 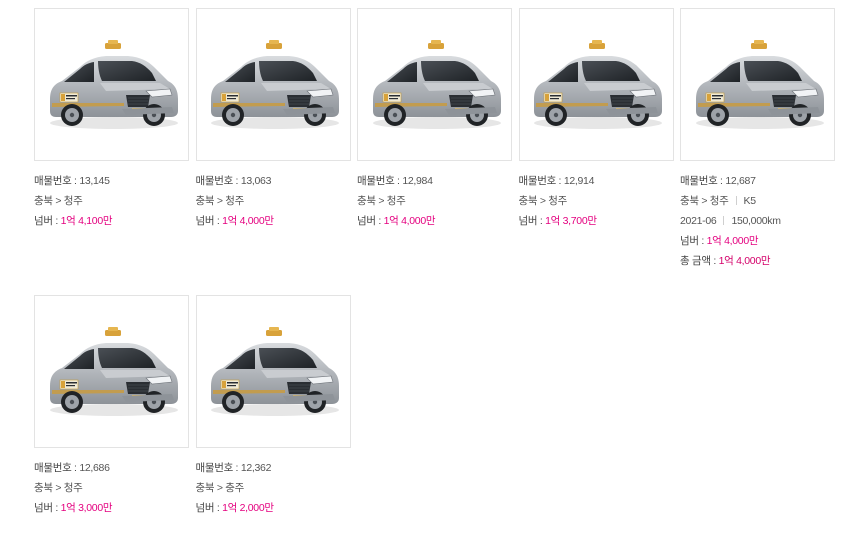 What do you see at coordinates (256, 468) in the screenshot?
I see `listing-number: 12,362` at bounding box center [256, 468].